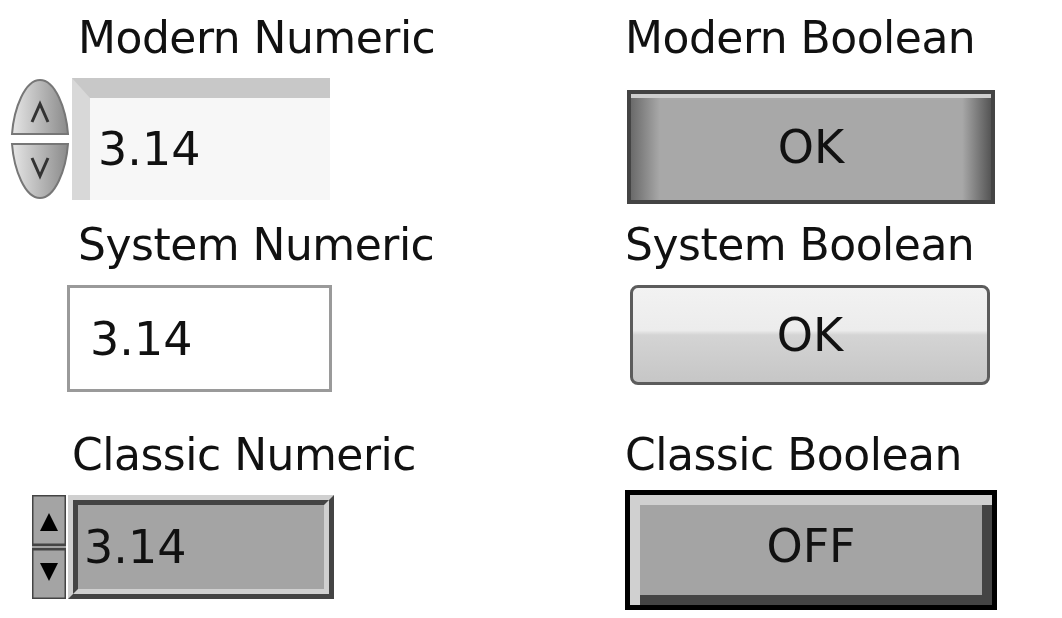 Image resolution: width=1062 pixels, height=618 pixels. Describe the element at coordinates (794, 455) in the screenshot. I see `control-label: Classic Boolean` at that location.